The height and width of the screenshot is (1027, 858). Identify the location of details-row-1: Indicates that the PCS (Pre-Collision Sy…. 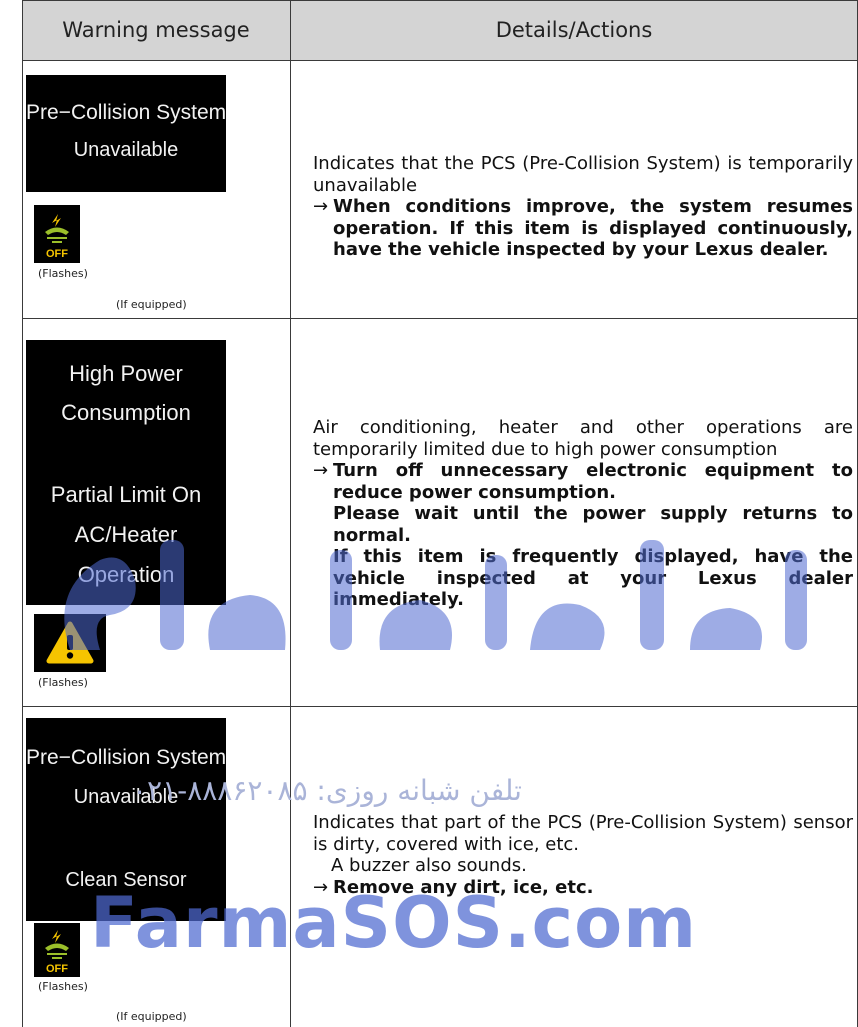
(583, 207).